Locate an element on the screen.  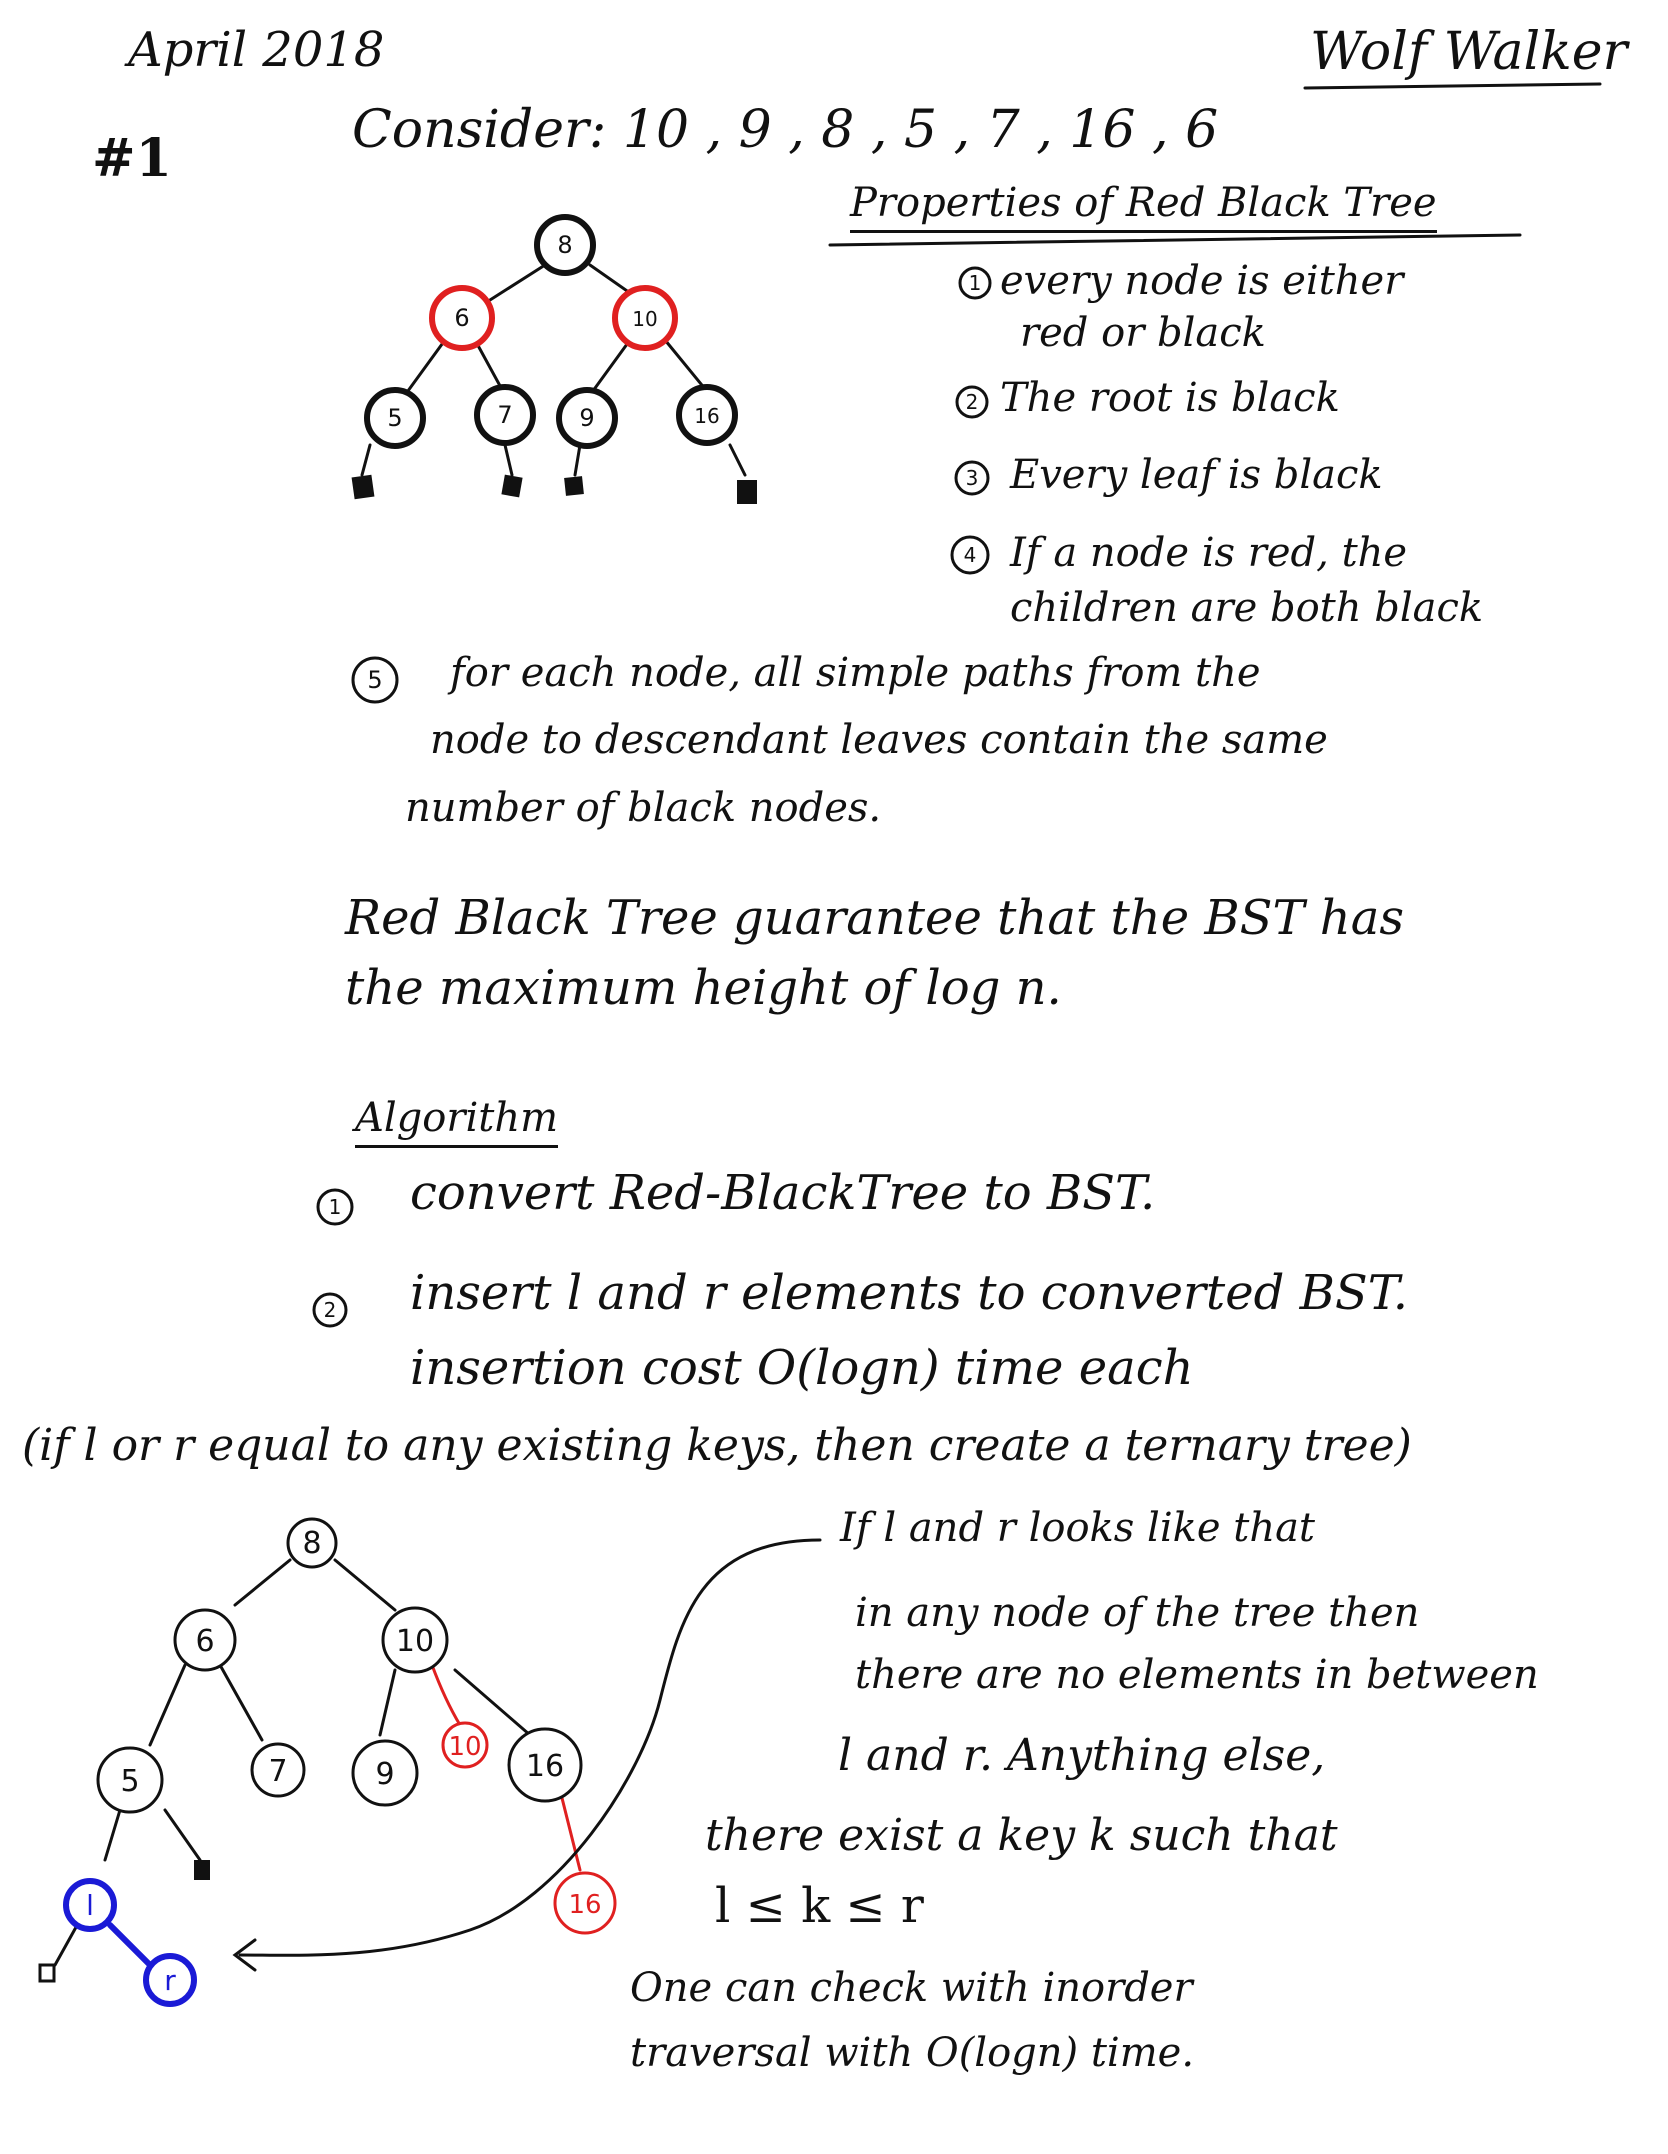
tree1-nodes is located at coordinates (551, 331).